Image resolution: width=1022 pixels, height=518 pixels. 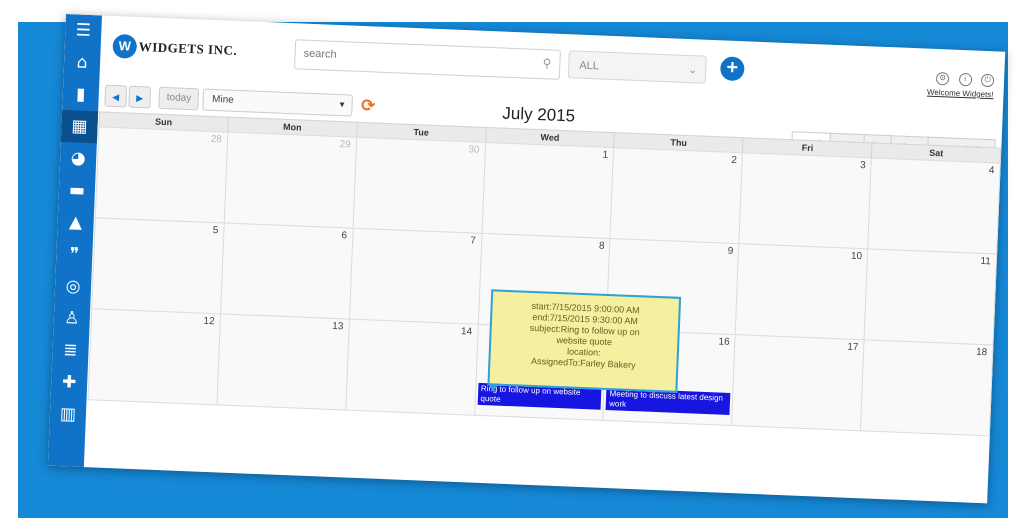 I want to click on day-number: 7, so click(x=473, y=241).